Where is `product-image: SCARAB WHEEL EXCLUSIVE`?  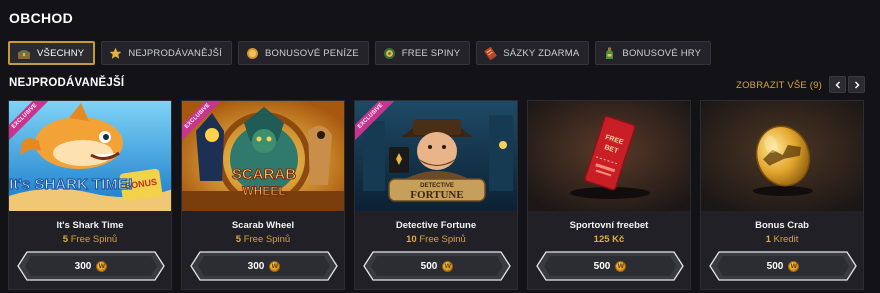 product-image: SCARAB WHEEL EXCLUSIVE is located at coordinates (263, 156).